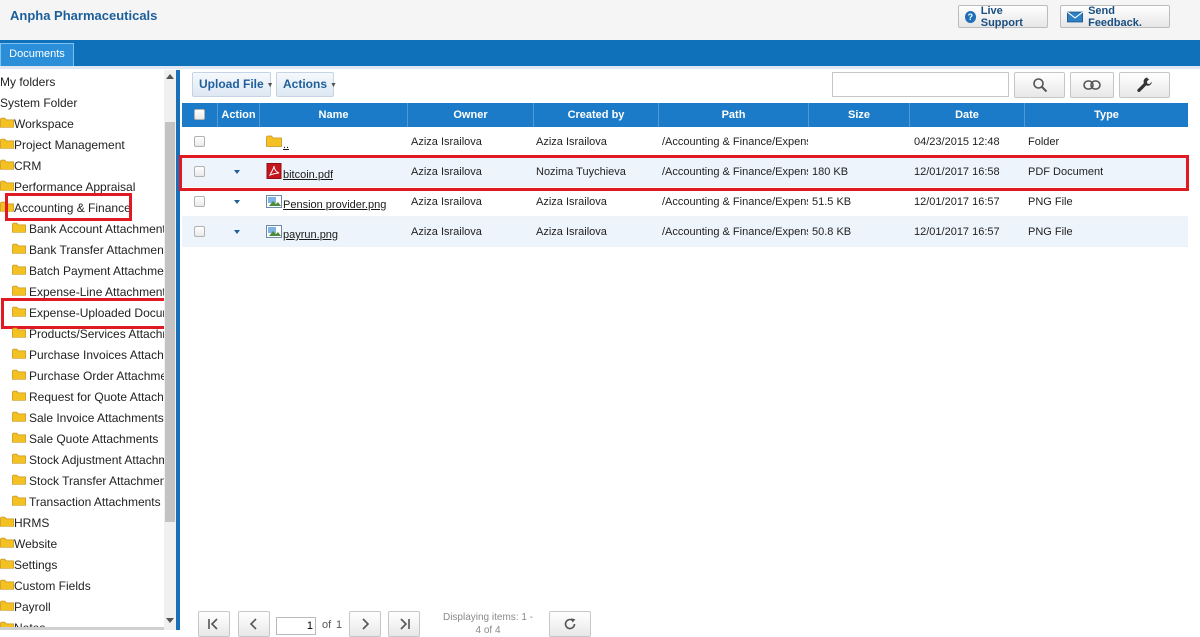  What do you see at coordinates (96, 418) in the screenshot?
I see `tree-item-label: Sale Invoice Attachments` at bounding box center [96, 418].